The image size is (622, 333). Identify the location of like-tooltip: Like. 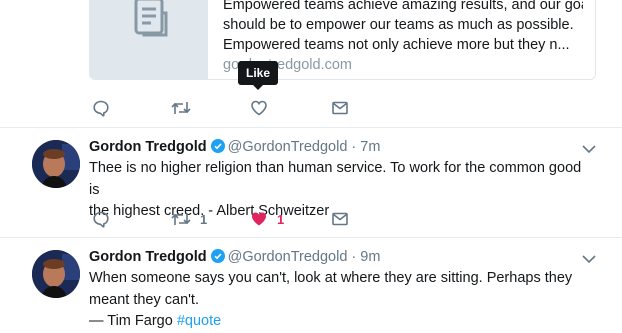
(258, 75).